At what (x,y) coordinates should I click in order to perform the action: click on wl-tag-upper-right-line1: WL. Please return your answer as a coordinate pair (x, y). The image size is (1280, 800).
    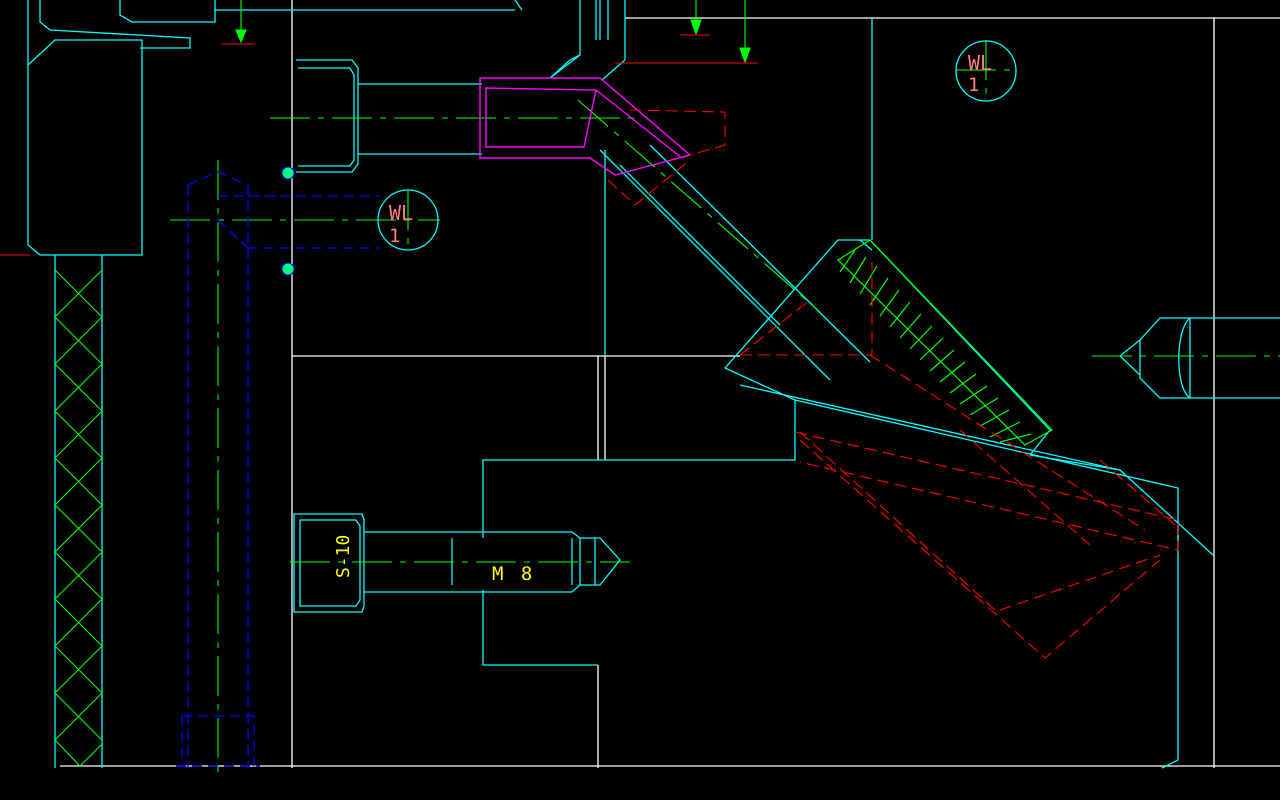
    Looking at the image, I should click on (980, 63).